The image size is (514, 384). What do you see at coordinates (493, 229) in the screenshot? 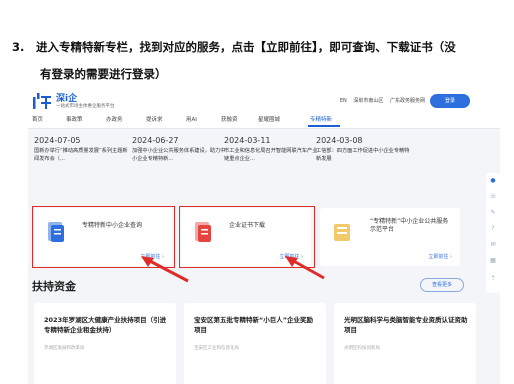
I see `help-icon: ?` at bounding box center [493, 229].